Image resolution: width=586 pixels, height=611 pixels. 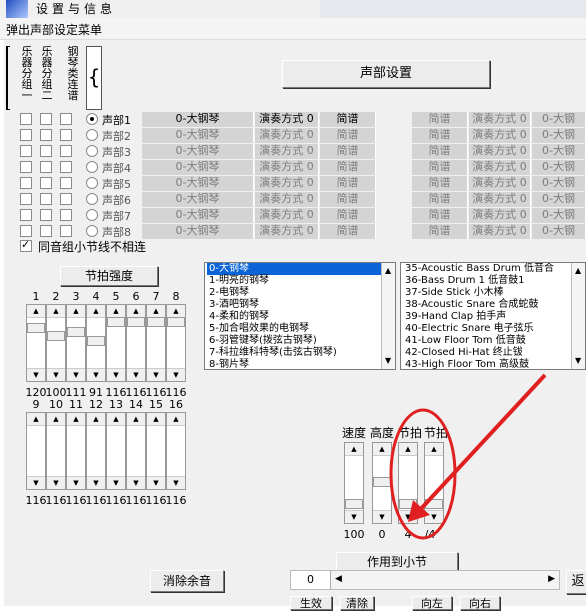 I want to click on same-group-checkbox: ✓, so click(x=26, y=245).